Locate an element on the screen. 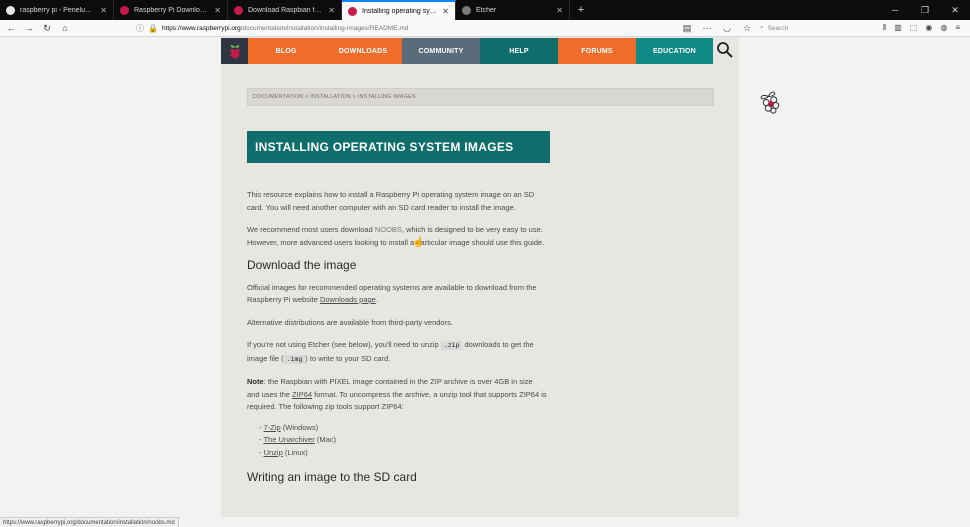  google-icon is located at coordinates (10, 10).